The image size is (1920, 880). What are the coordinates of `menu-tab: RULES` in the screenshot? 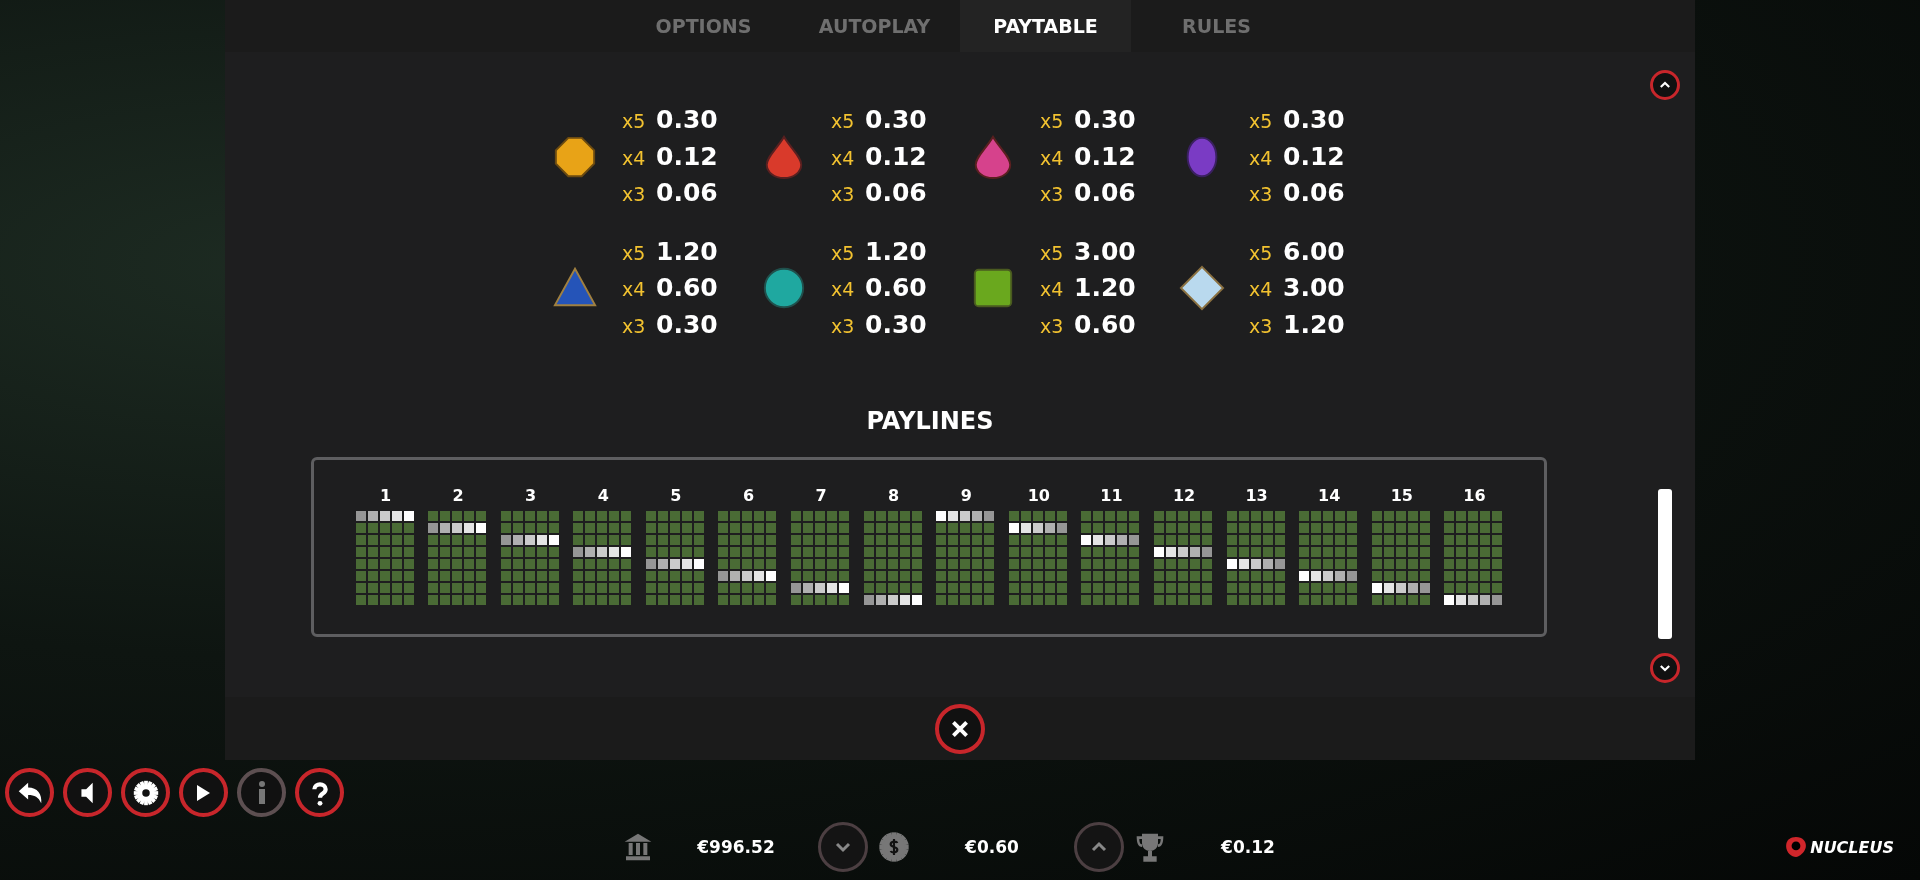 It's located at (1216, 26).